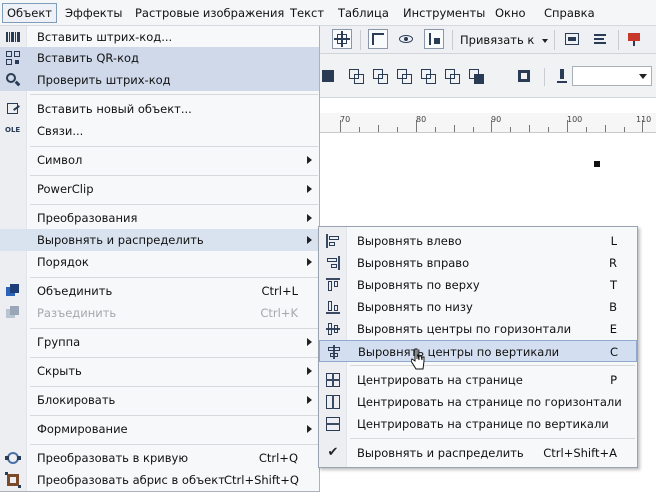 The width and height of the screenshot is (656, 492). Describe the element at coordinates (418, 285) in the screenshot. I see `submenu-item-label: Выровнять по верху` at that location.